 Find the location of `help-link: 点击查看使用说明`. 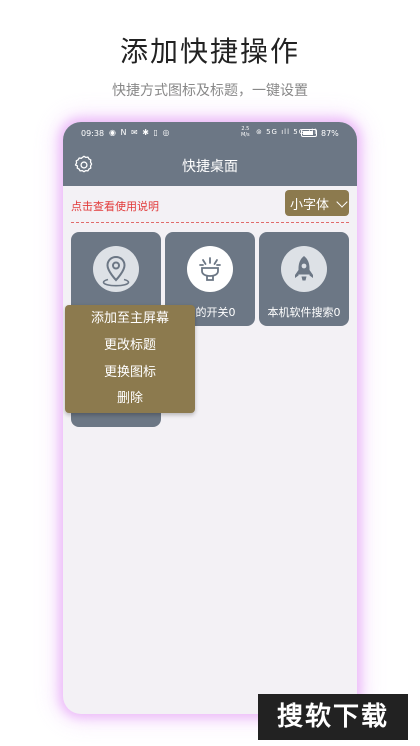

help-link: 点击查看使用说明 is located at coordinates (115, 206).